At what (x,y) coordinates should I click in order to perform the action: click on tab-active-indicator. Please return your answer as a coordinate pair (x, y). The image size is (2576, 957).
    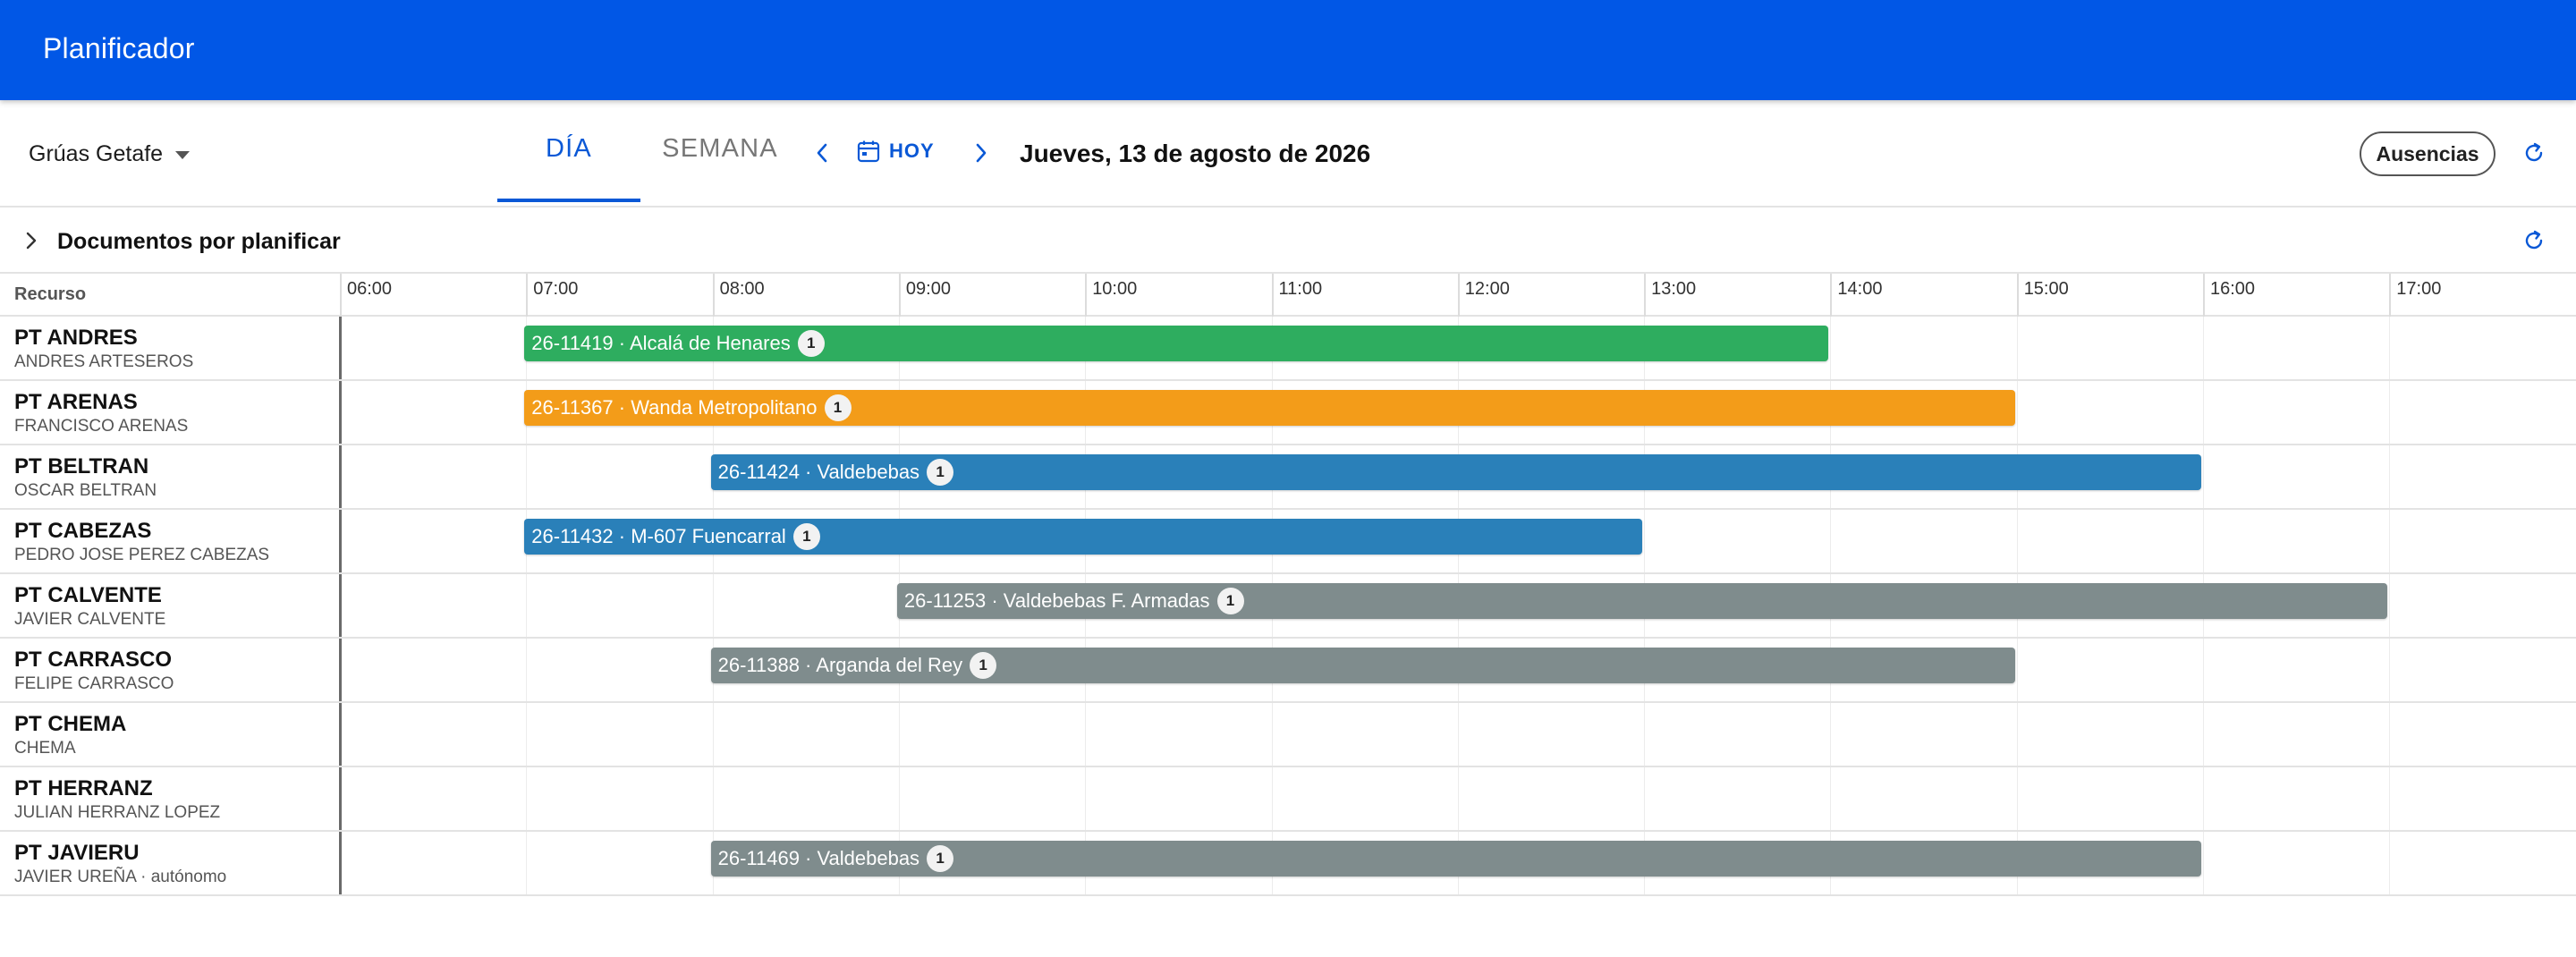
    Looking at the image, I should click on (568, 200).